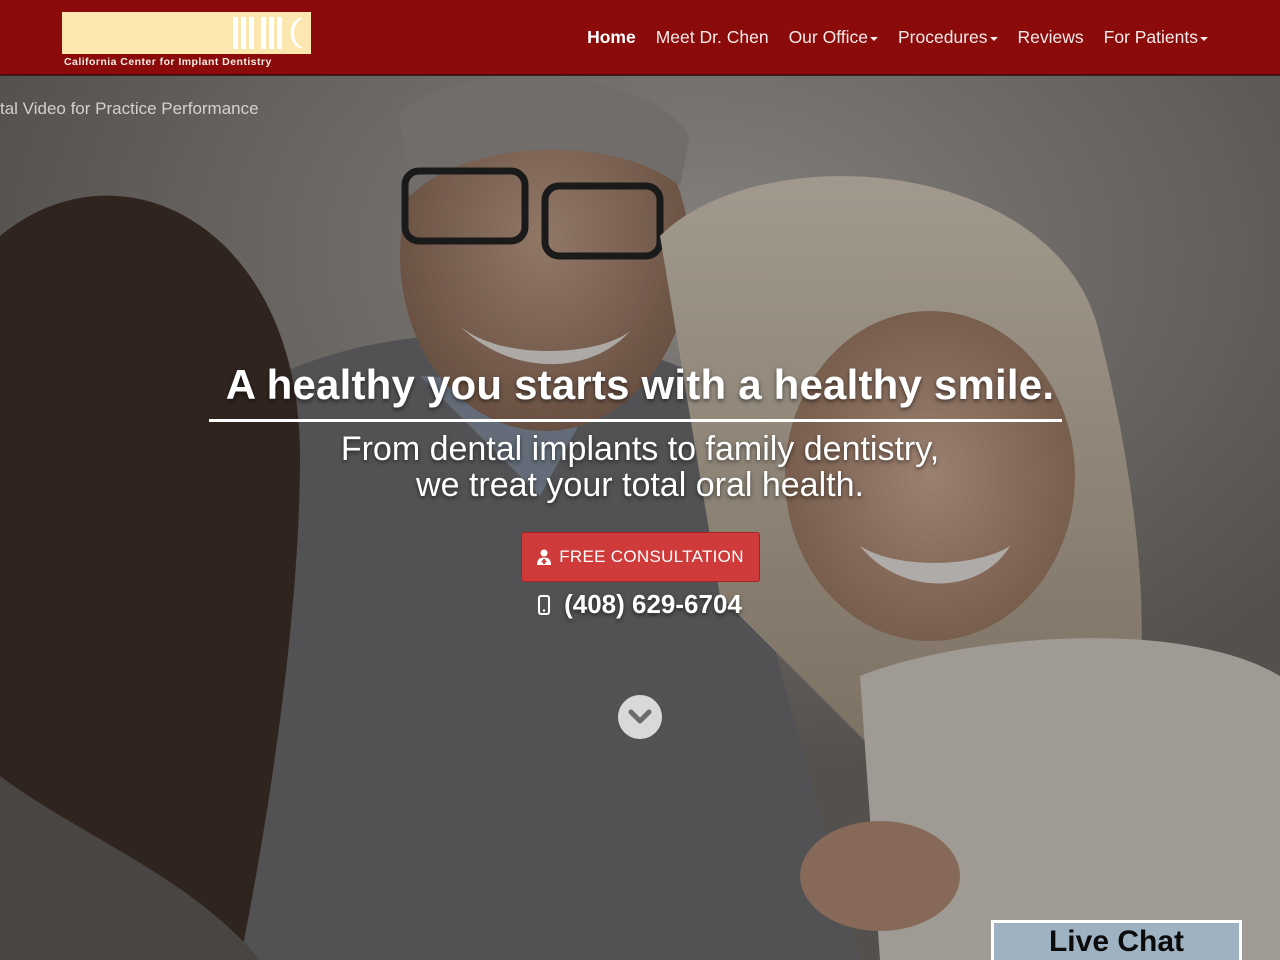 Image resolution: width=1280 pixels, height=960 pixels. I want to click on video-caption: tal Video for Practice Performance, so click(129, 108).